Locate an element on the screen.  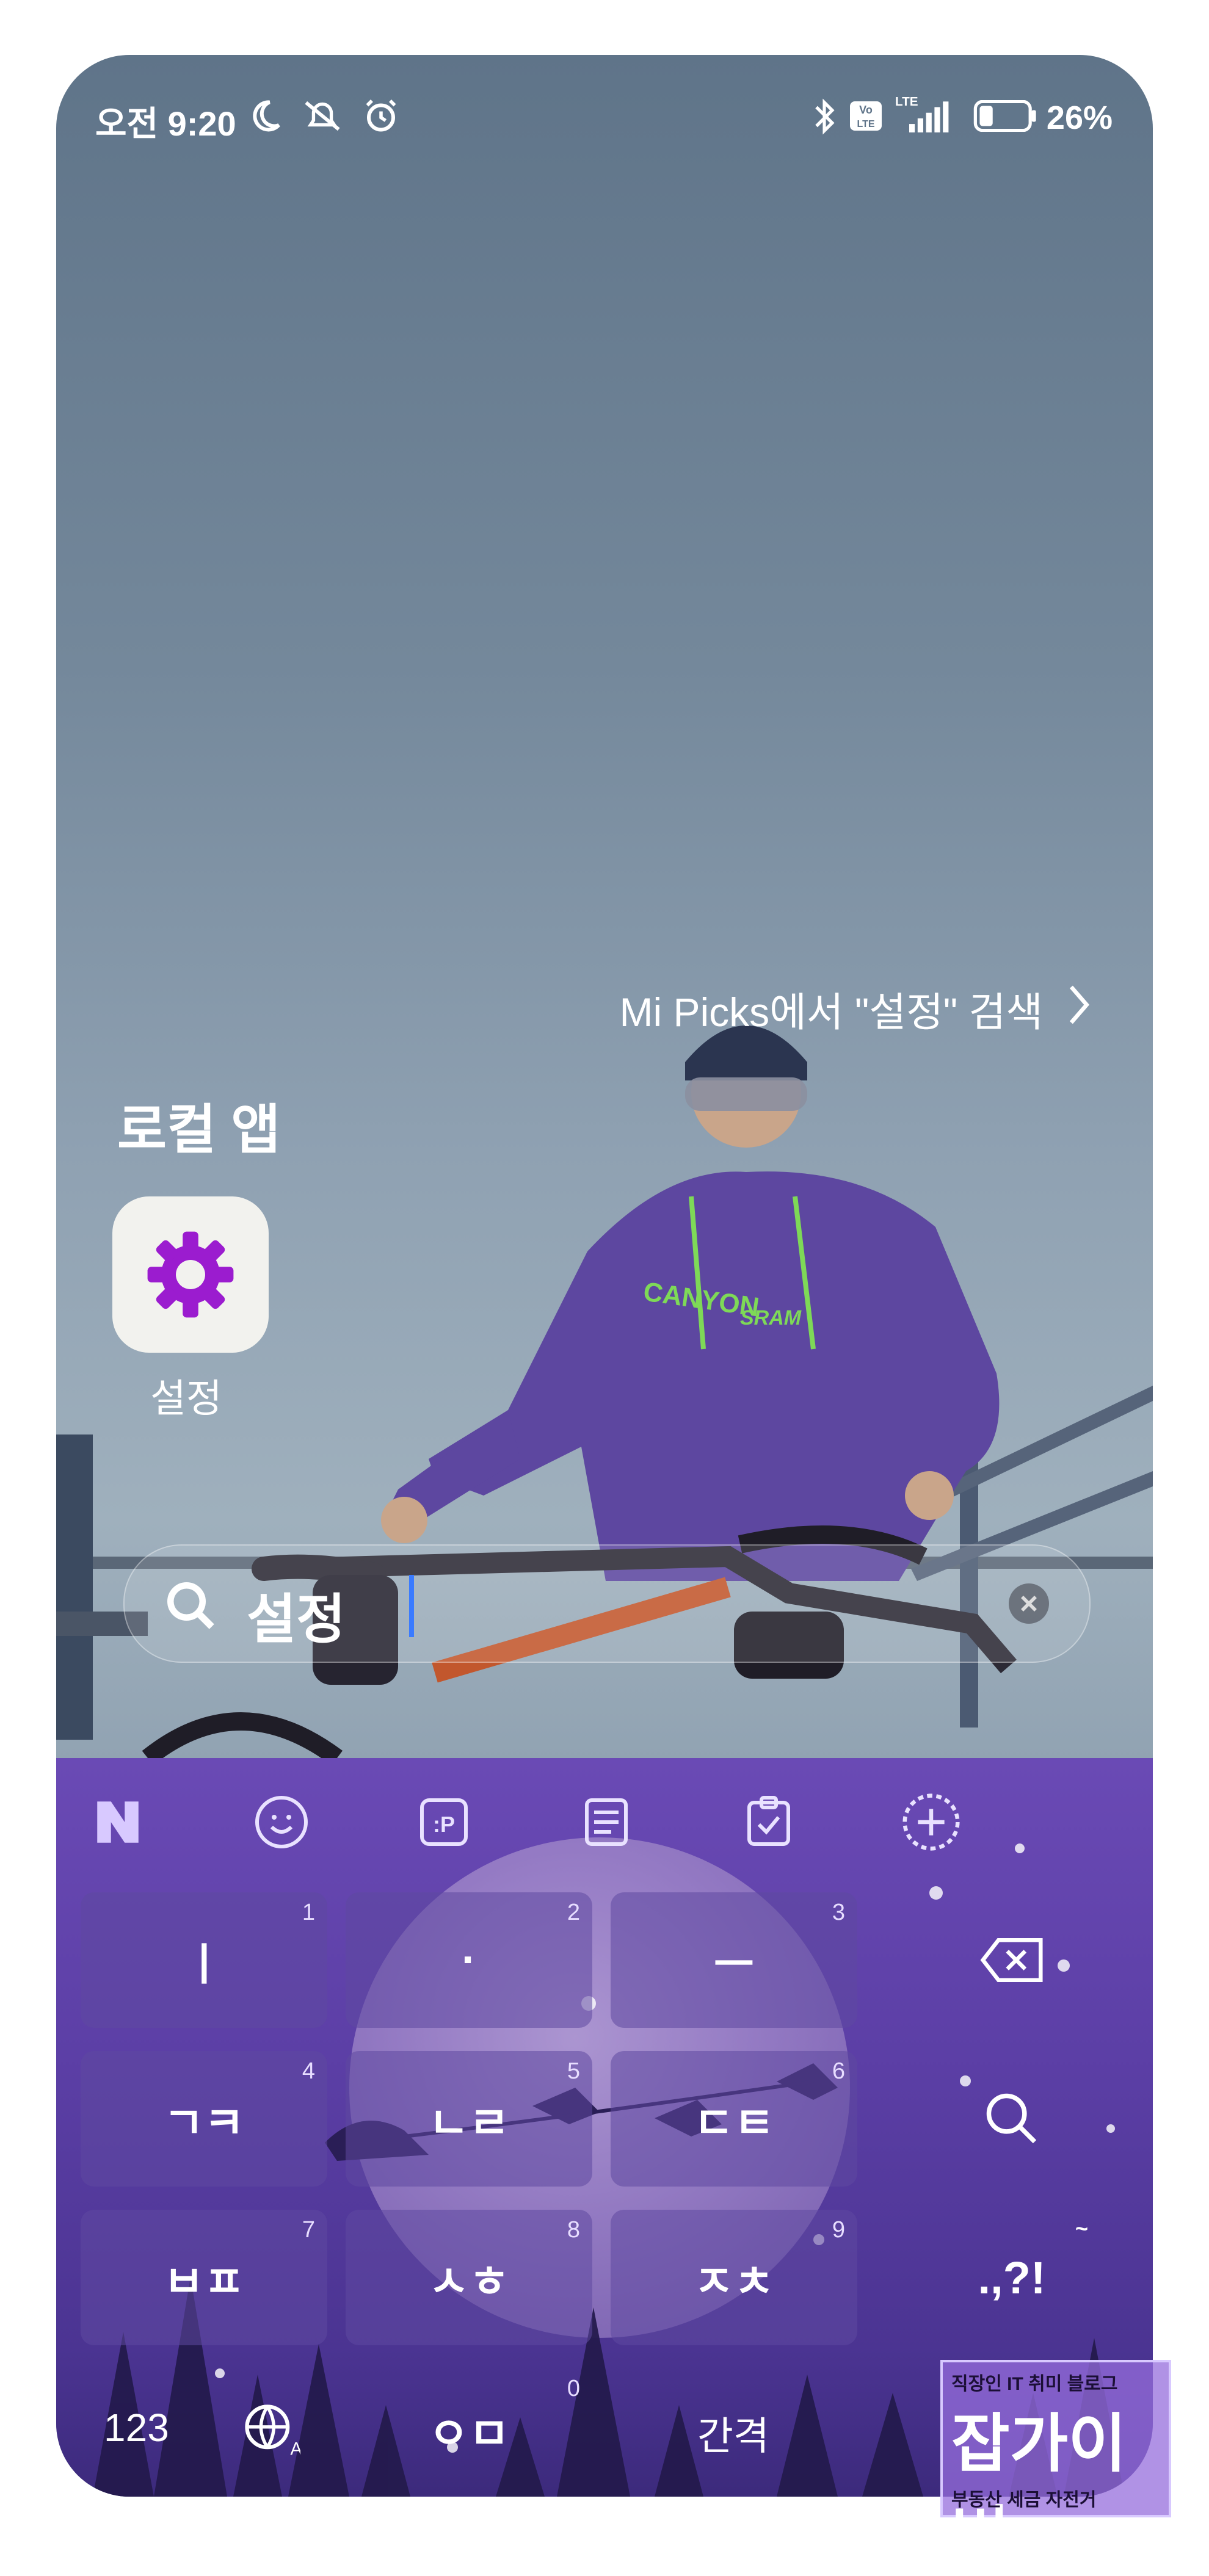
punctuation-key: .,?! ~ is located at coordinates (1012, 2277).